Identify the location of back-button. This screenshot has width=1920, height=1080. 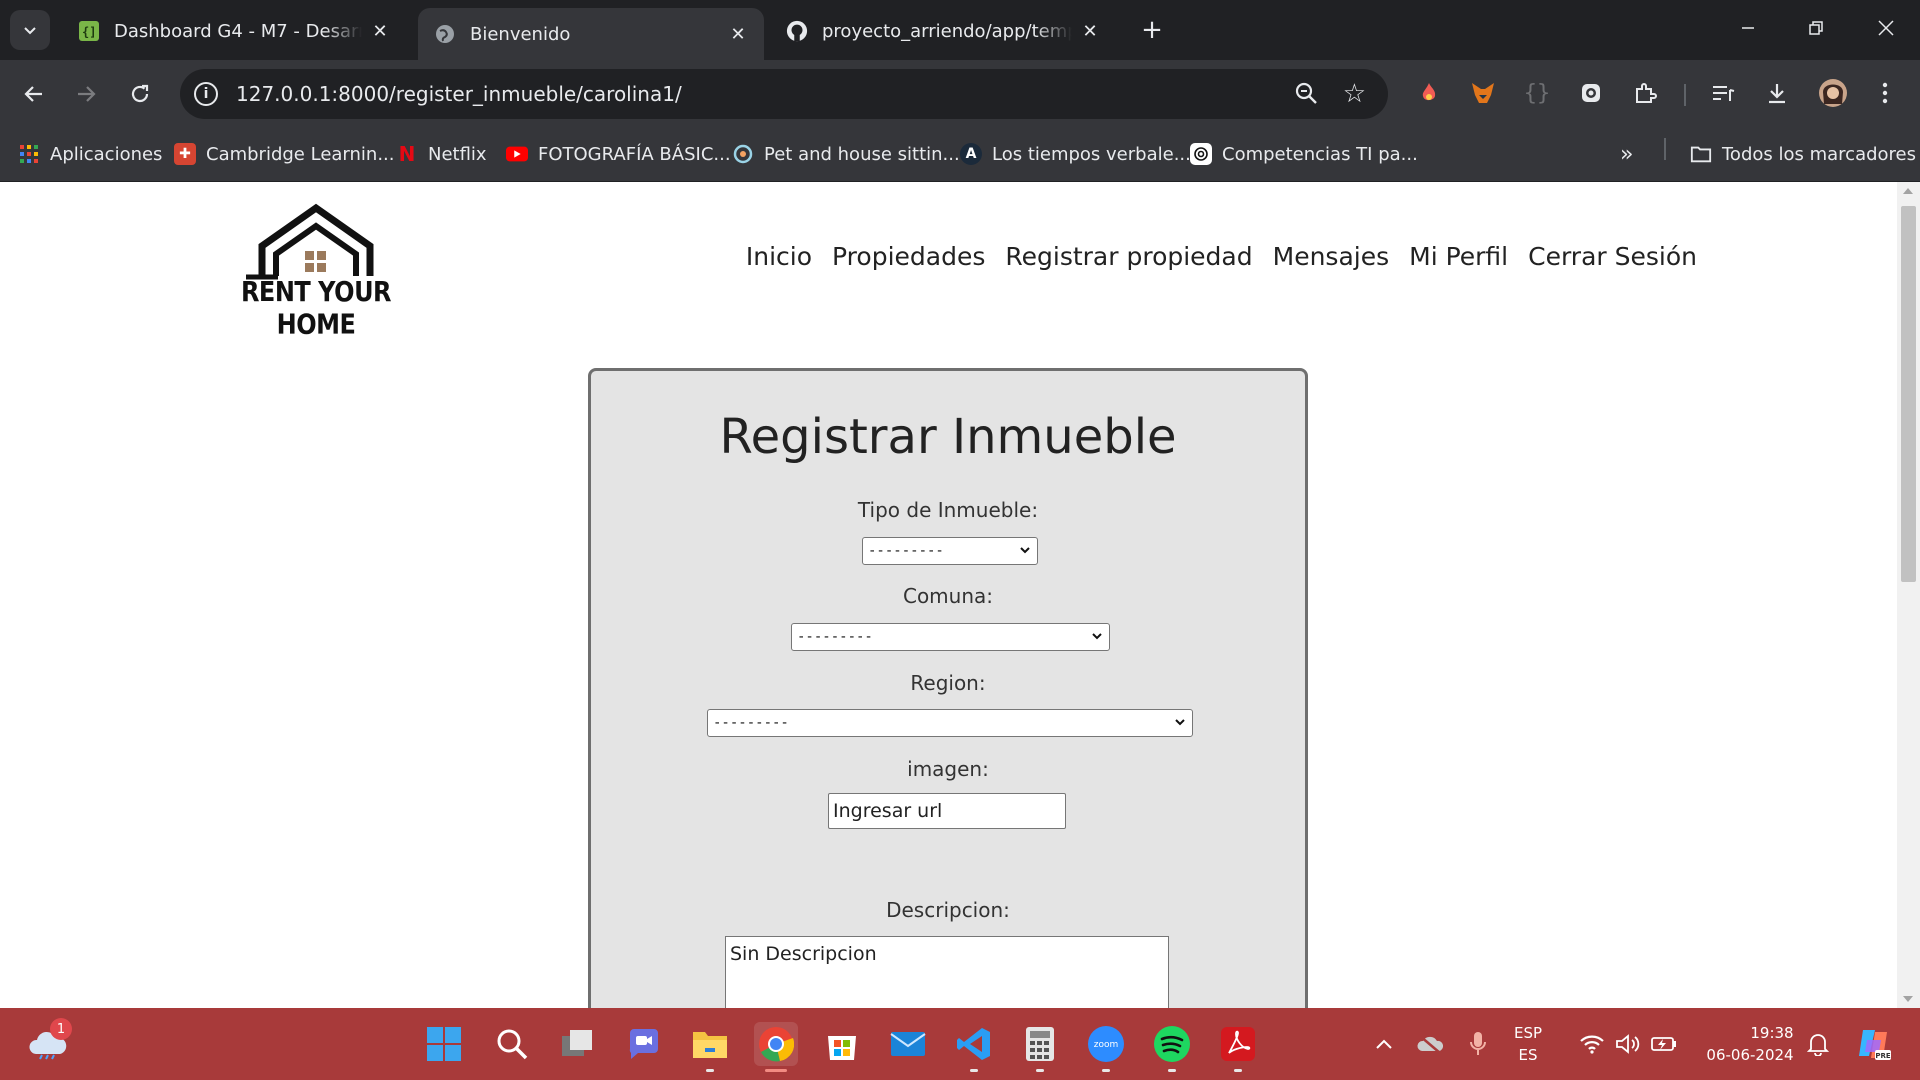
(34, 94).